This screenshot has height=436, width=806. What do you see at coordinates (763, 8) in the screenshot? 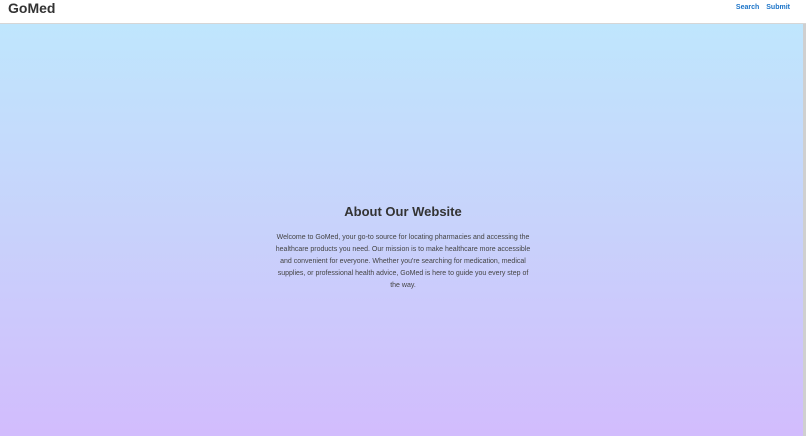
I see `nav-links: Search Submit` at bounding box center [763, 8].